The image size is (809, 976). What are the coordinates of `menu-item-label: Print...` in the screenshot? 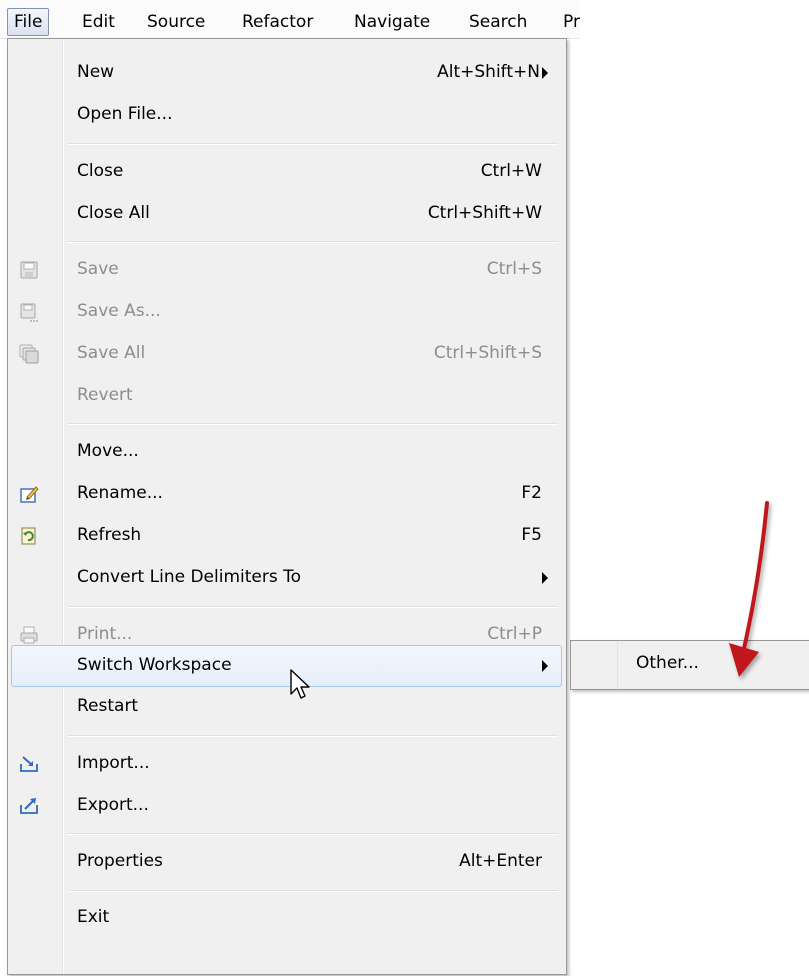 It's located at (105, 634).